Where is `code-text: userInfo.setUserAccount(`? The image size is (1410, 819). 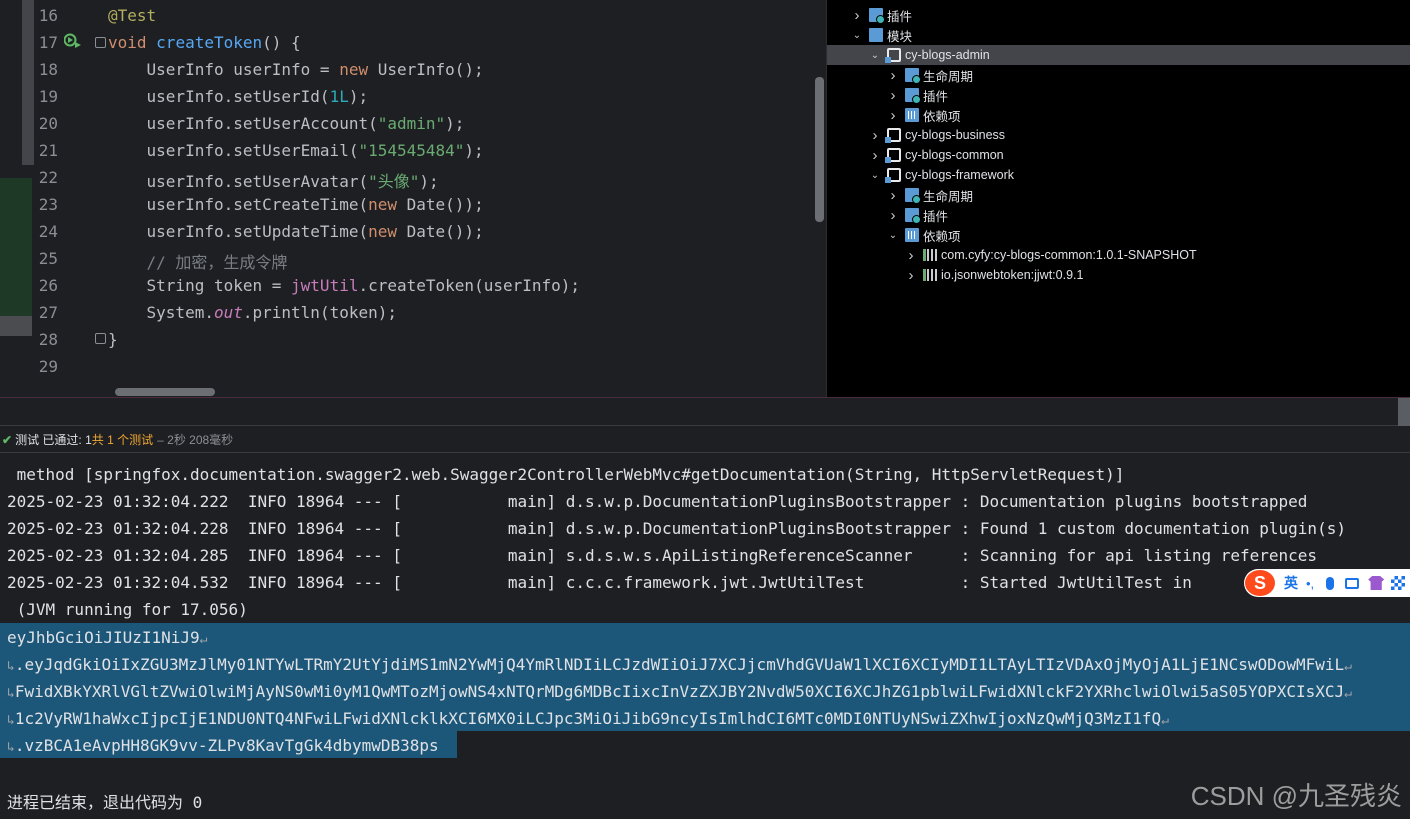 code-text: userInfo.setUserAccount( is located at coordinates (243, 123).